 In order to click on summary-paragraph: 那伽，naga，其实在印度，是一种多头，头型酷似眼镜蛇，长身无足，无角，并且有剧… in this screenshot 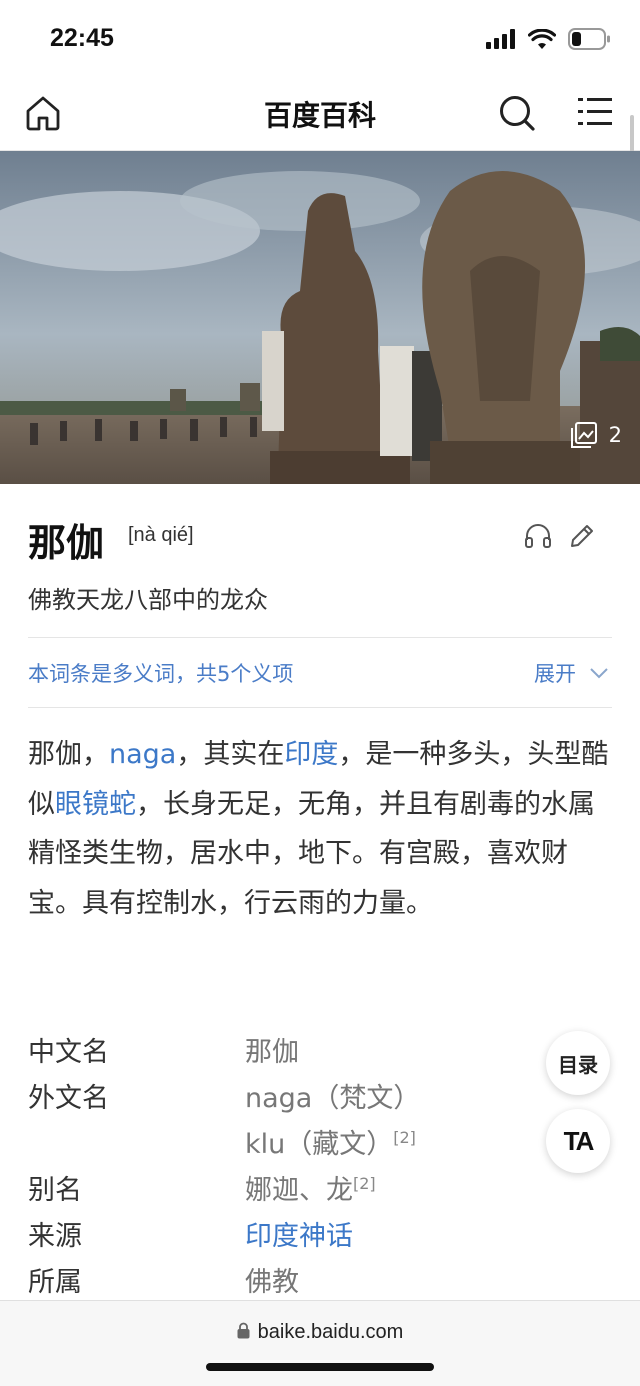, I will do `click(320, 829)`.